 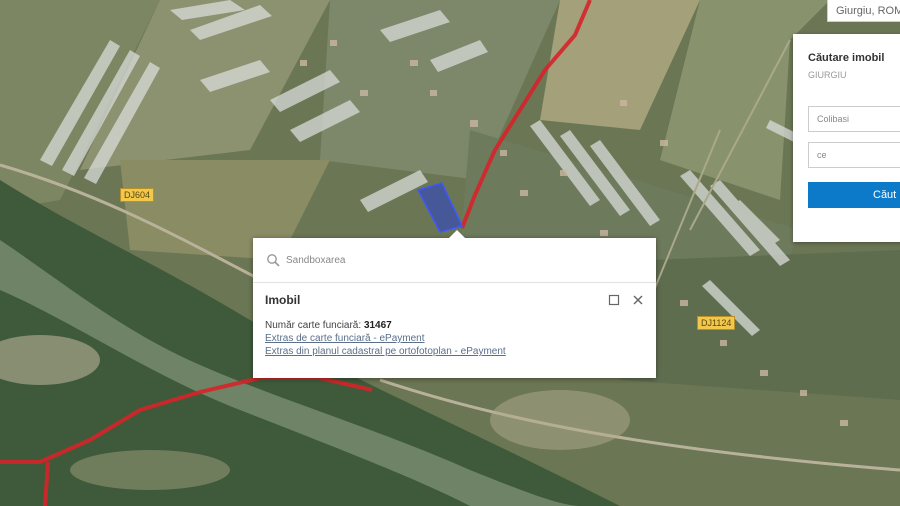 What do you see at coordinates (454, 260) in the screenshot?
I see `popup-search-row: Sandboxarea` at bounding box center [454, 260].